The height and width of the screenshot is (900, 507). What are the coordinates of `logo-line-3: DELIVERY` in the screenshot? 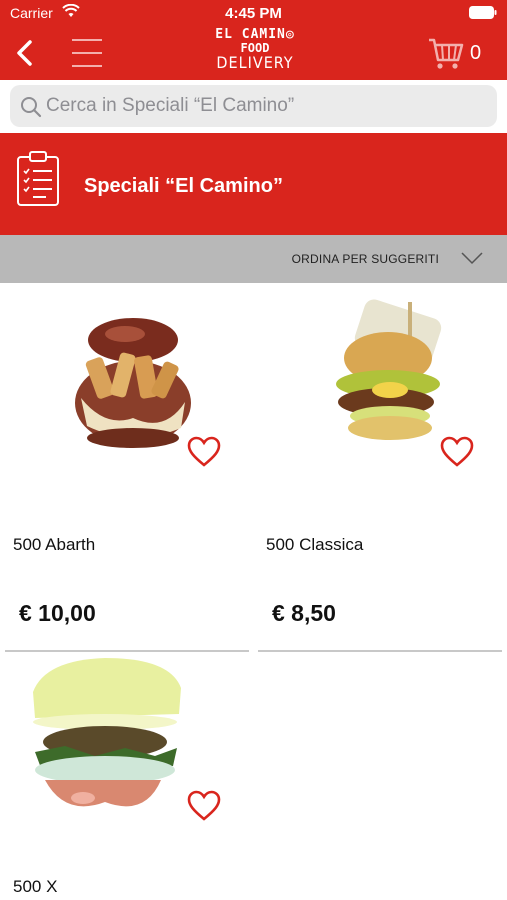 It's located at (255, 62).